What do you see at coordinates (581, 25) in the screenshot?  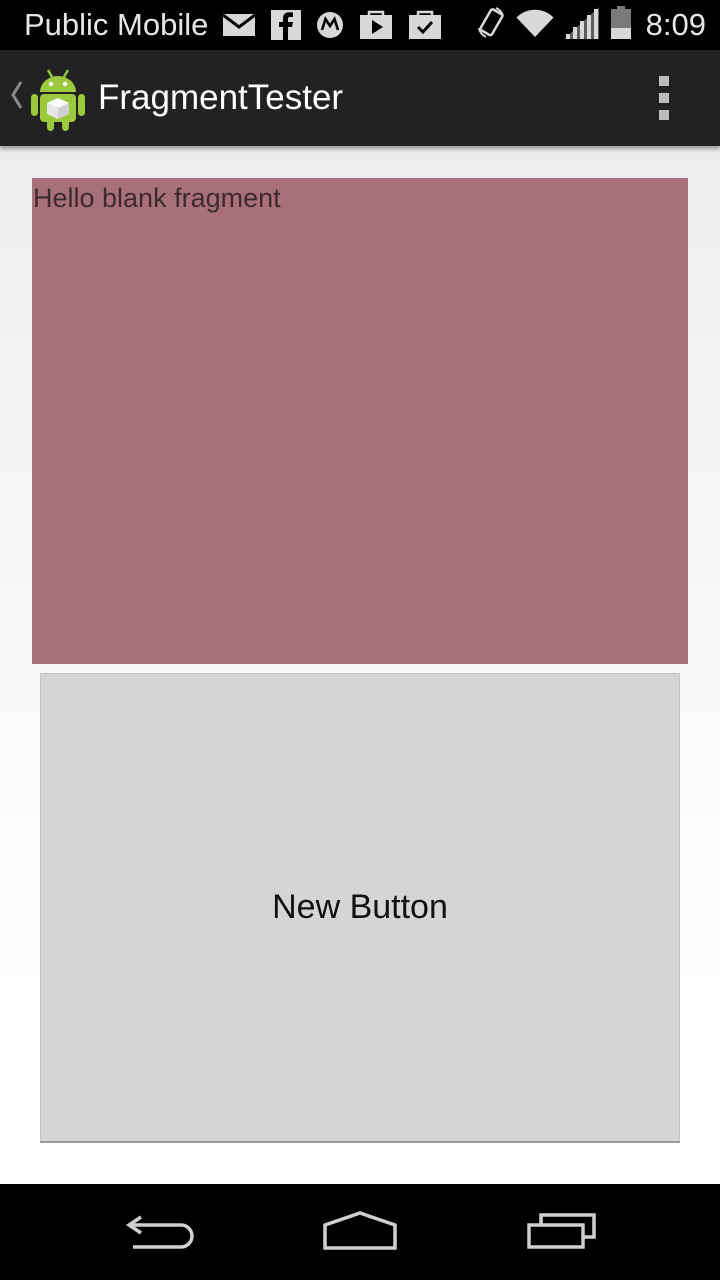 I see `signal-icon` at bounding box center [581, 25].